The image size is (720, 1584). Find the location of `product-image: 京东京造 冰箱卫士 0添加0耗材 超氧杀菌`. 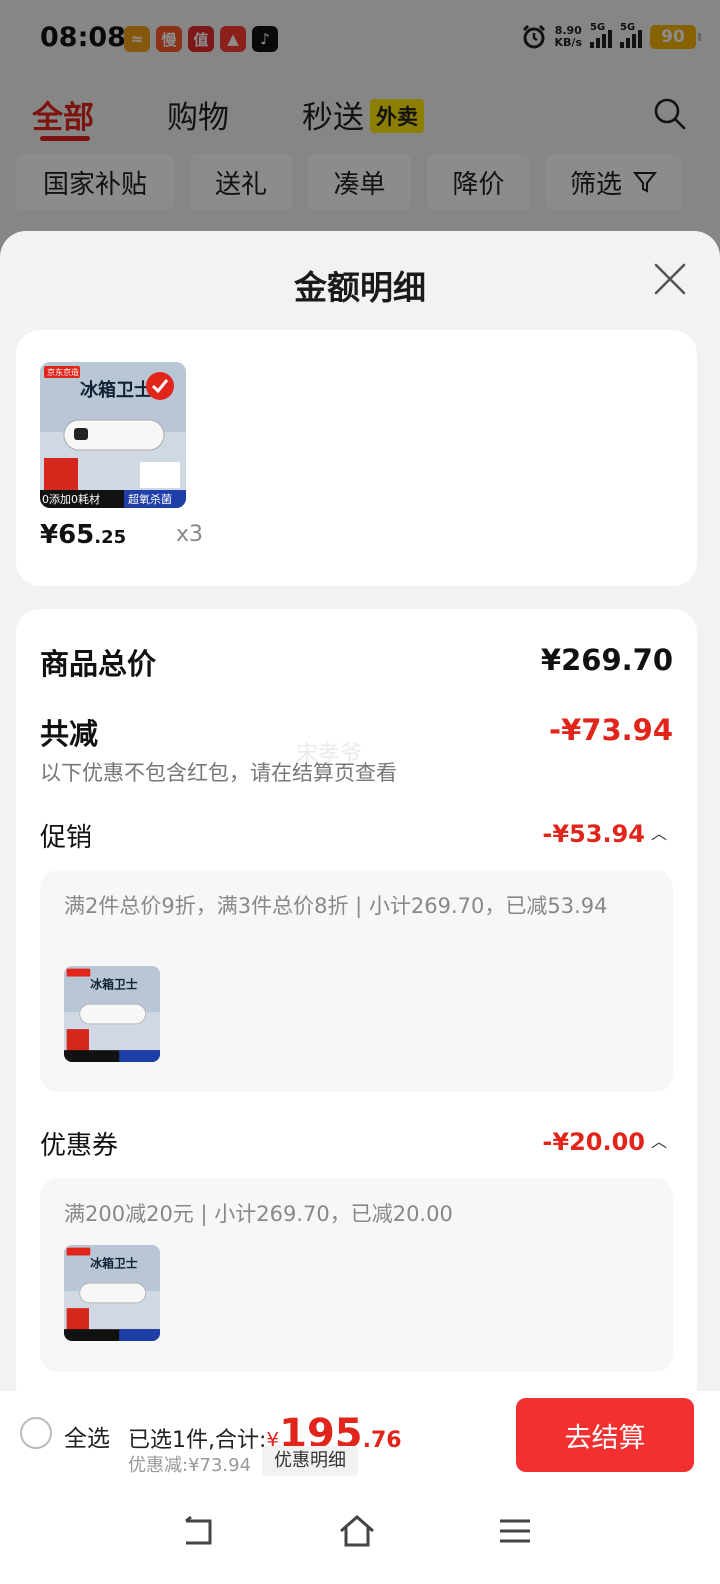

product-image: 京东京造 冰箱卫士 0添加0耗材 超氧杀菌 is located at coordinates (113, 435).